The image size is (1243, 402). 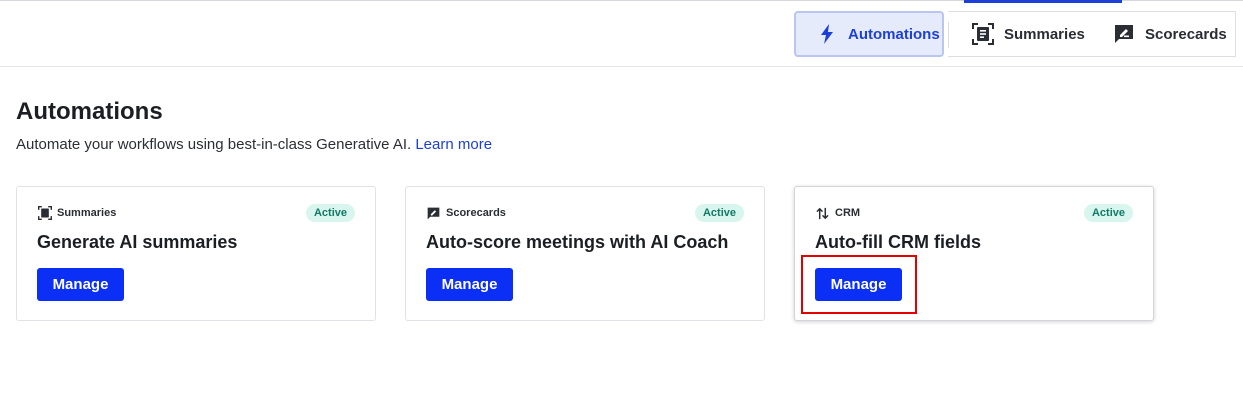 What do you see at coordinates (1186, 34) in the screenshot?
I see `tab-label: Scorecards` at bounding box center [1186, 34].